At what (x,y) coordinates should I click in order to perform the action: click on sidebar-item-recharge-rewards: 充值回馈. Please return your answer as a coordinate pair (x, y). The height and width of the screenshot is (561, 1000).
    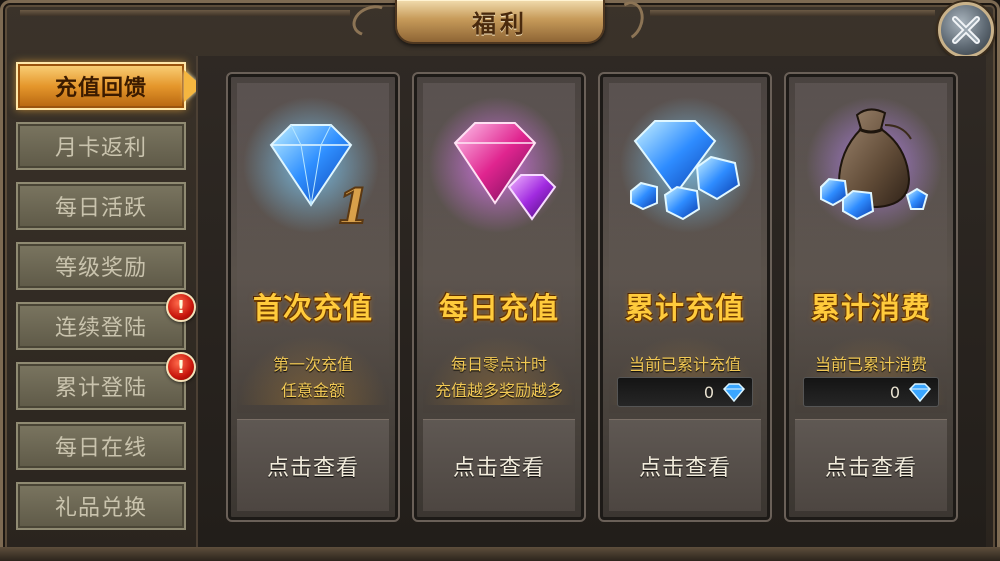
    Looking at the image, I should click on (101, 86).